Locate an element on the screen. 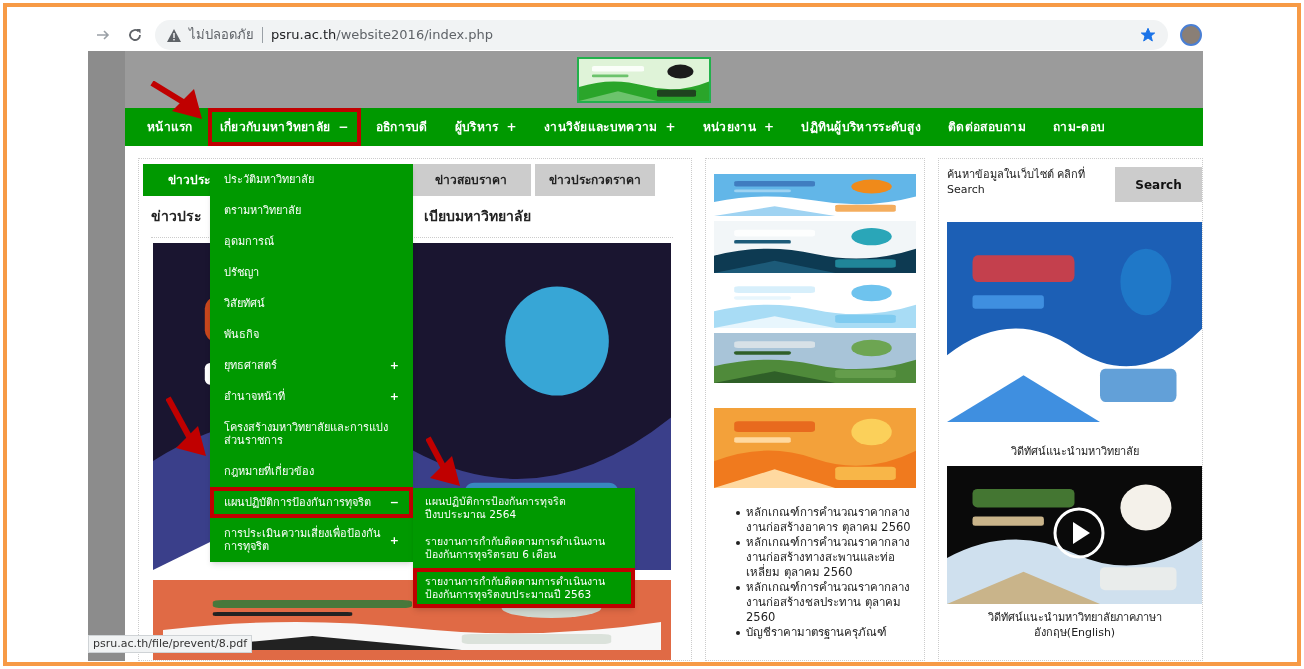  dropdown-item: โครงสร้างมหาวิทยาลัยและการแบ่งส่วนราชการ is located at coordinates (311, 434).